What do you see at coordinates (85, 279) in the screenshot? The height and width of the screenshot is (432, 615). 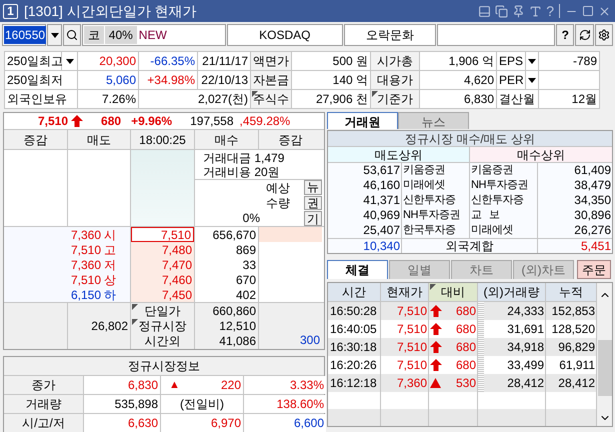 I see `reference-price: 7,510` at bounding box center [85, 279].